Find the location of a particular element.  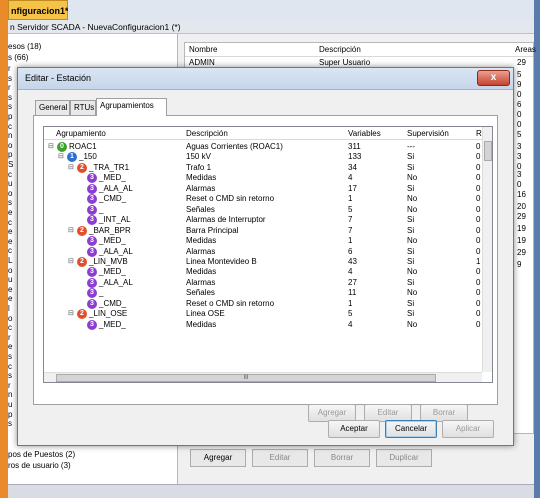

tree-item-clipped: l is located at coordinates (9, 308).